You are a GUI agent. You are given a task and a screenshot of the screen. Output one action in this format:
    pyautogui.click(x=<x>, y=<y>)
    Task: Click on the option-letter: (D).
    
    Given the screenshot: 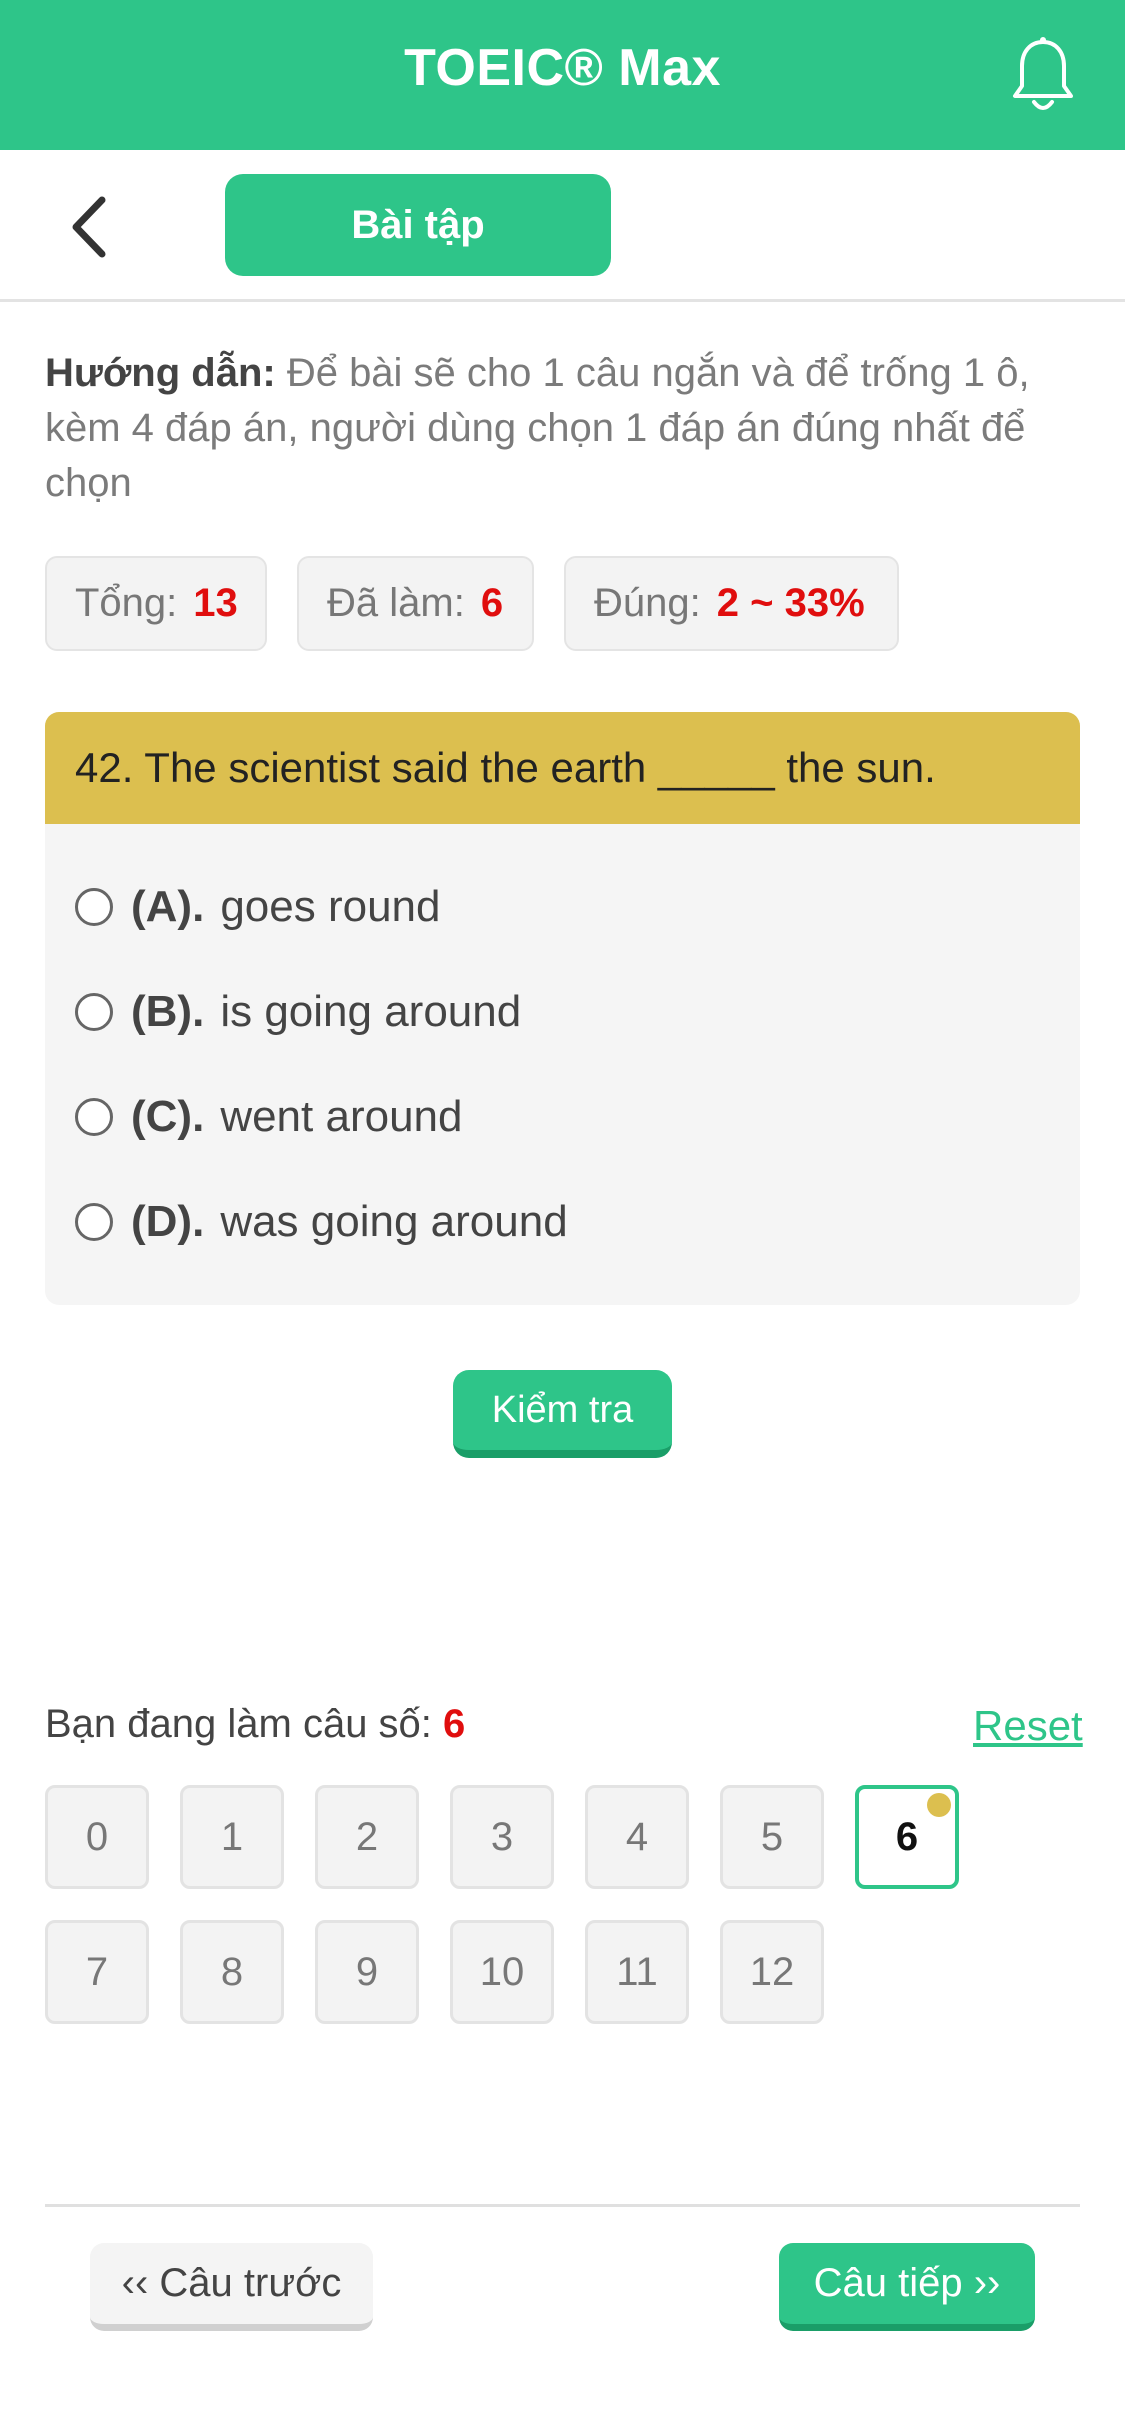 What is the action you would take?
    pyautogui.click(x=168, y=1221)
    